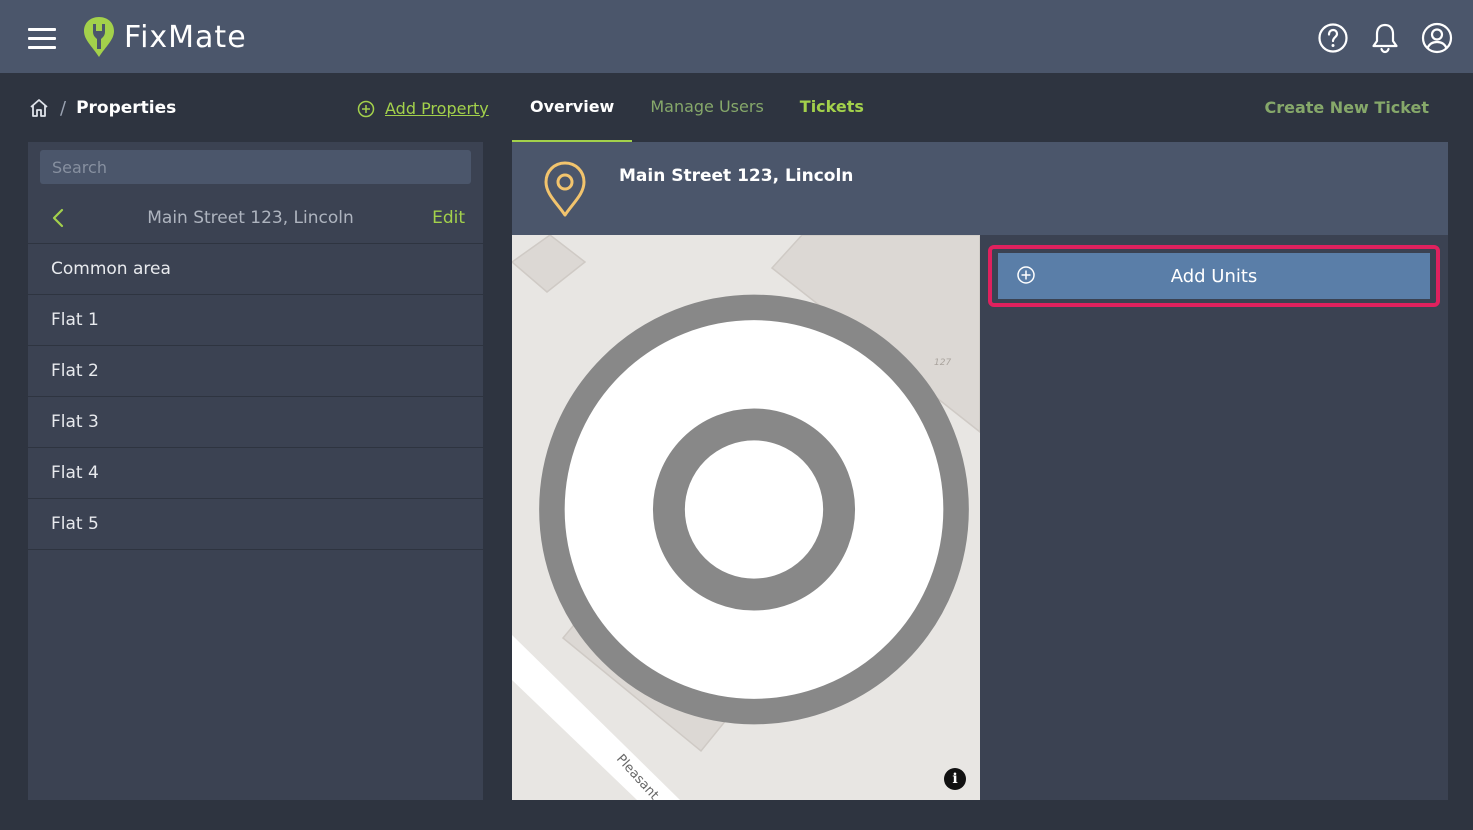  I want to click on add-units-label: Add Units, so click(1214, 276).